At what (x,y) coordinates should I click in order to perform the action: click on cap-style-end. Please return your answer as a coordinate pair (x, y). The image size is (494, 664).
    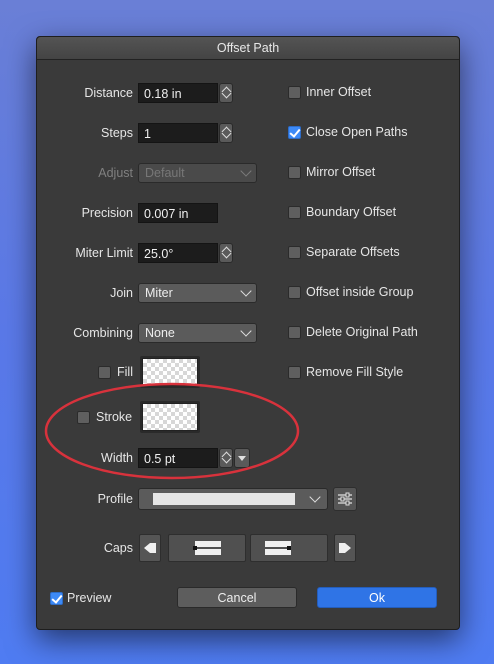
    Looking at the image, I should click on (289, 548).